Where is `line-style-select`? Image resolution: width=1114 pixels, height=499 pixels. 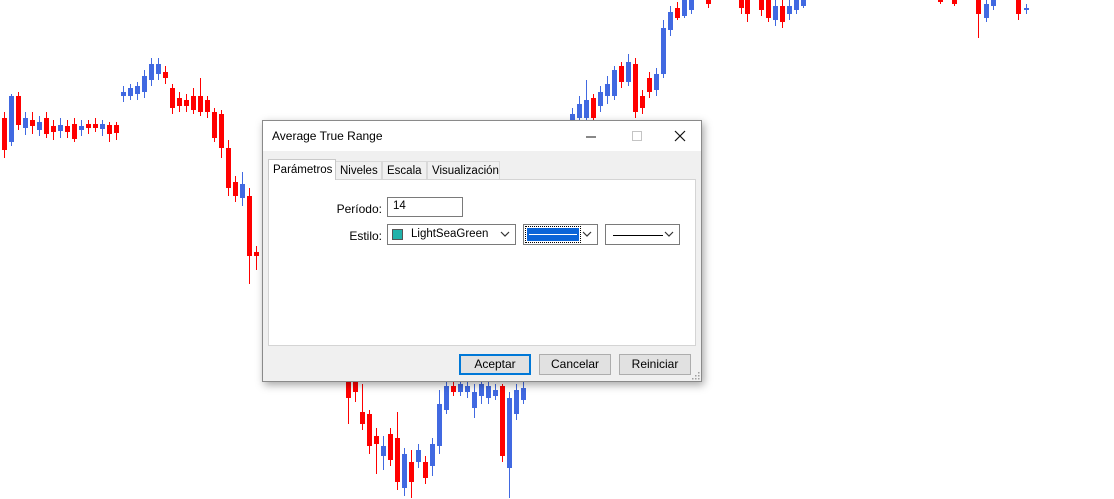 line-style-select is located at coordinates (642, 234).